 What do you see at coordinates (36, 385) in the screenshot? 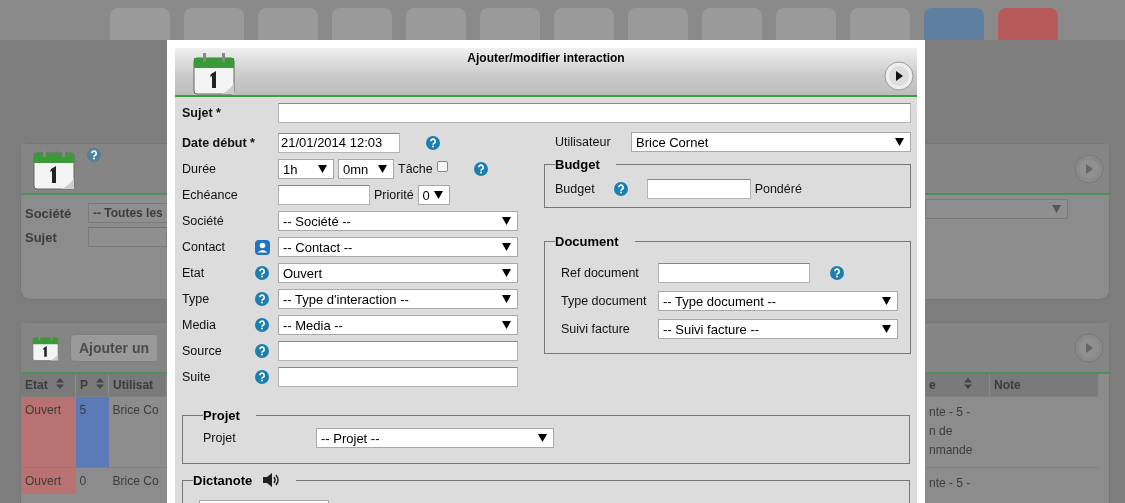
I see `column-header: Etat` at bounding box center [36, 385].